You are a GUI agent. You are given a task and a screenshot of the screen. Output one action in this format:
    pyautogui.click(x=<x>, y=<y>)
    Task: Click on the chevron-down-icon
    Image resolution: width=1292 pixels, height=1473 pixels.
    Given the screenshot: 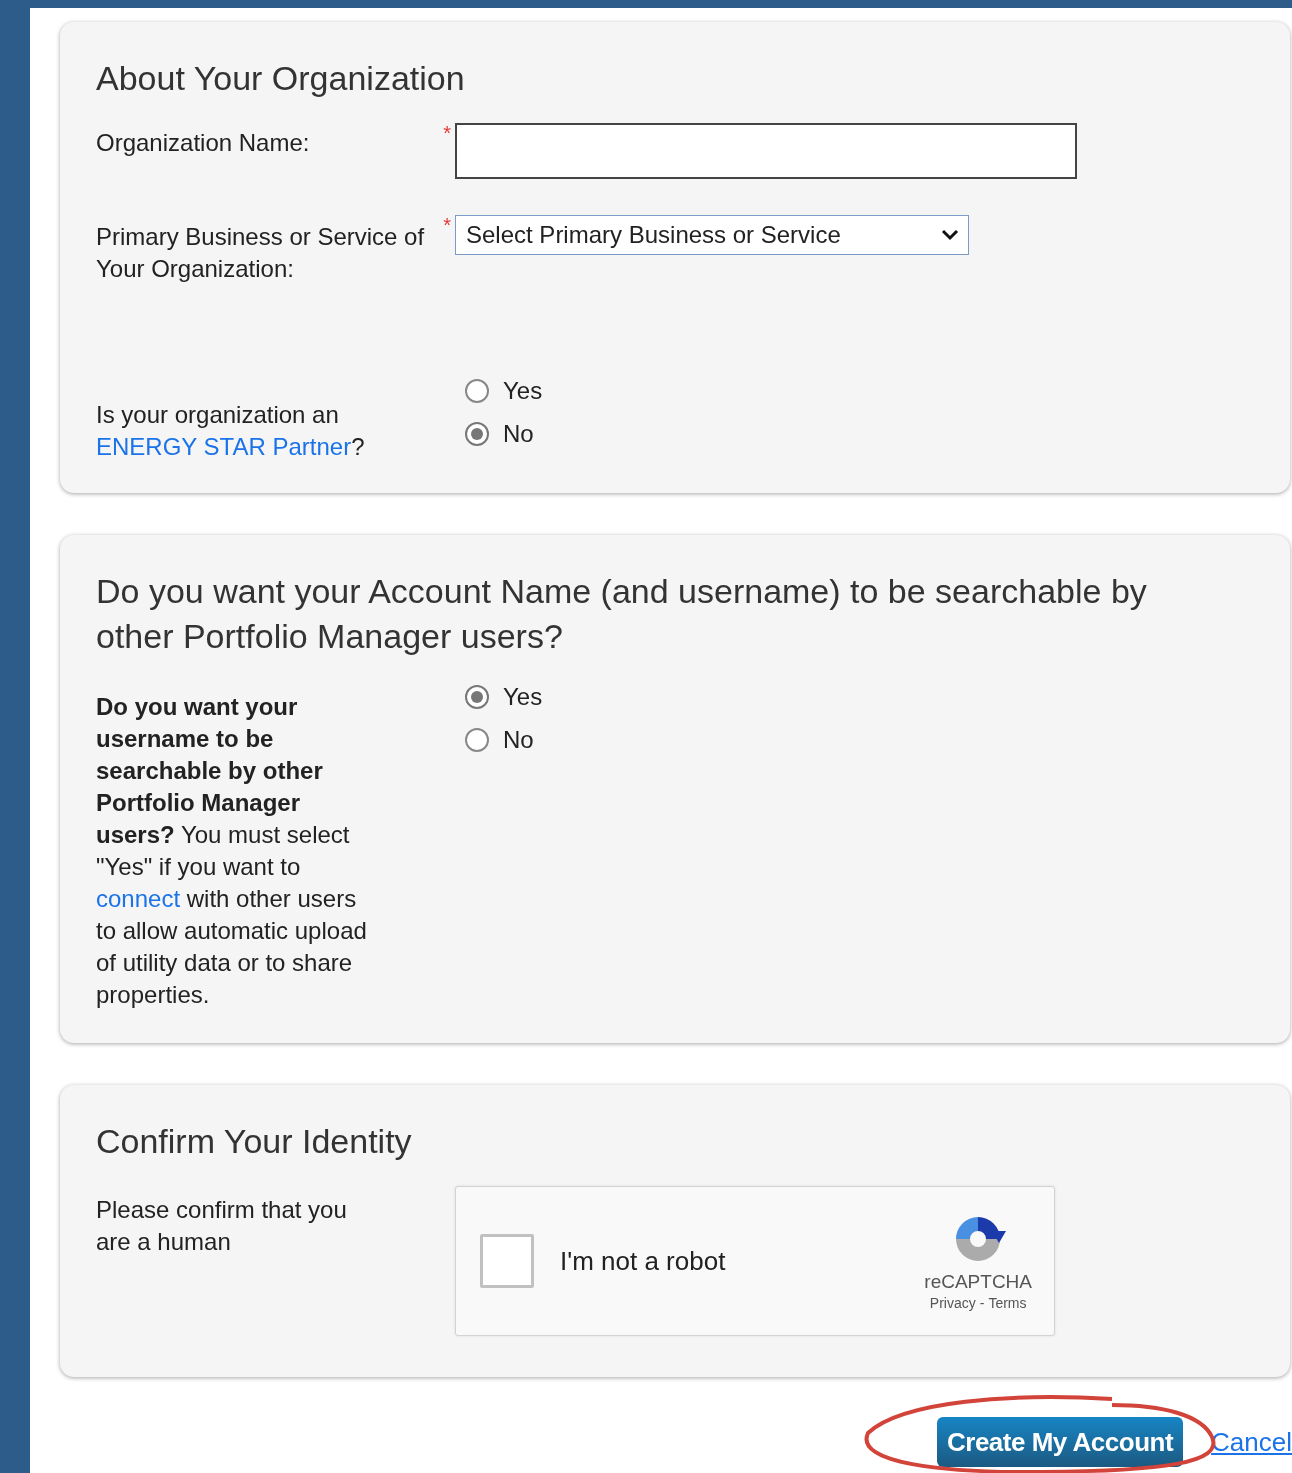 What is the action you would take?
    pyautogui.click(x=950, y=235)
    